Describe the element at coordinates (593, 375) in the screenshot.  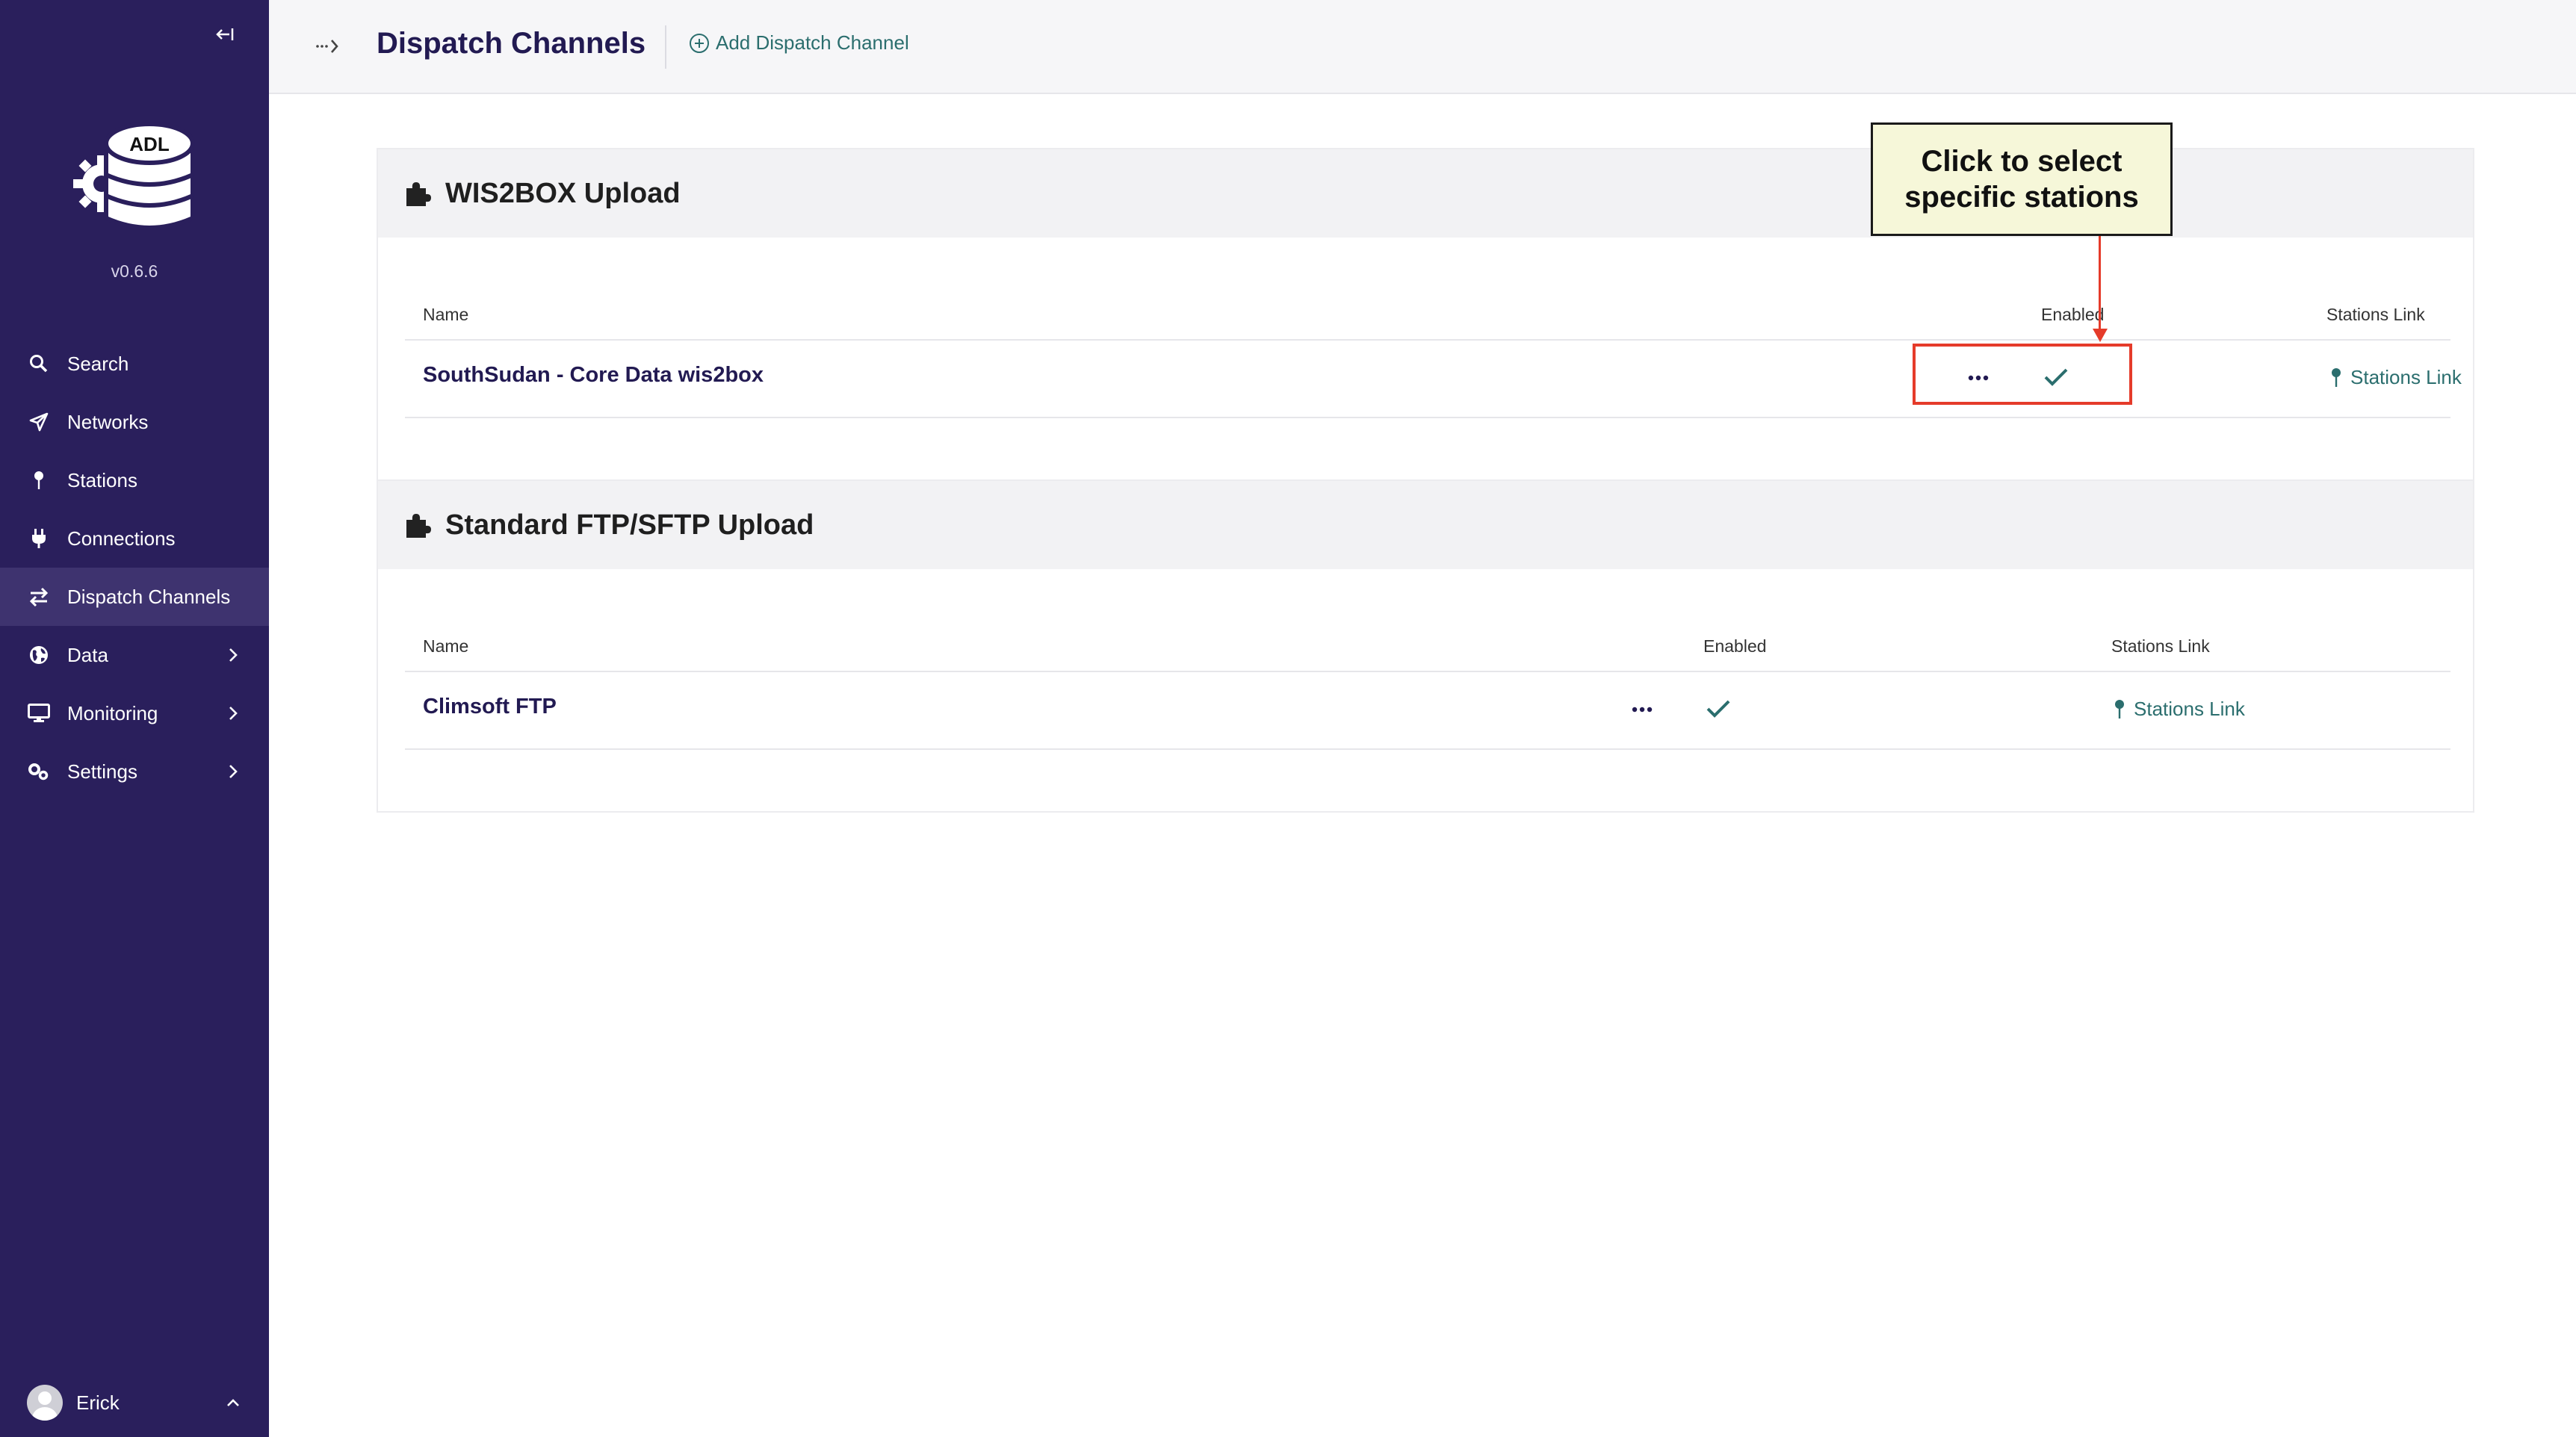
I see `channel-name-link: SouthSudan - Core Data wis2box` at that location.